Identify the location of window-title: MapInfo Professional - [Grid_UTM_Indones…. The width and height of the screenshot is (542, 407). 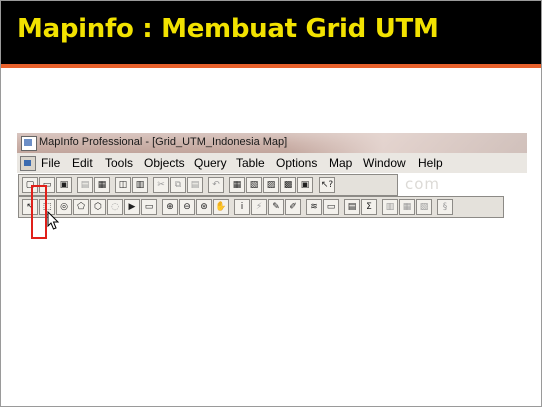
(163, 142).